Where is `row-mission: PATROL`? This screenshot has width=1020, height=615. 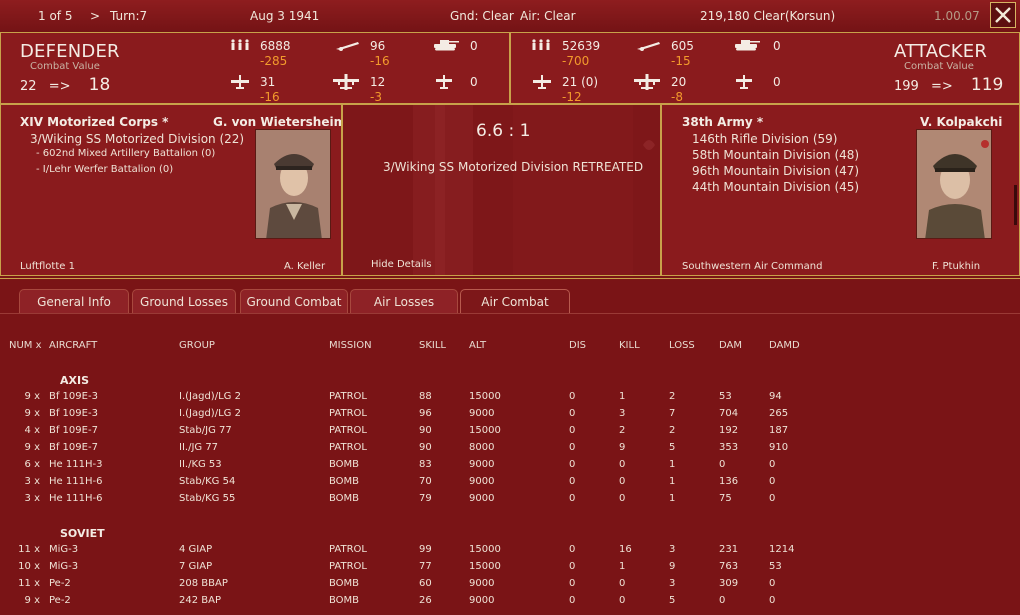 row-mission: PATROL is located at coordinates (348, 566).